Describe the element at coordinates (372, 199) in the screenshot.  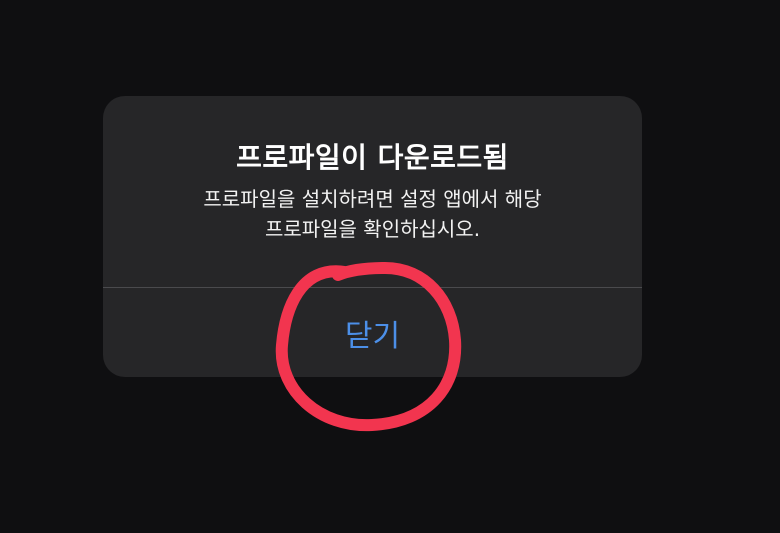
I see `alert-message-line-1: 프로파일을 설치하려면 설정 앱에서 해당` at that location.